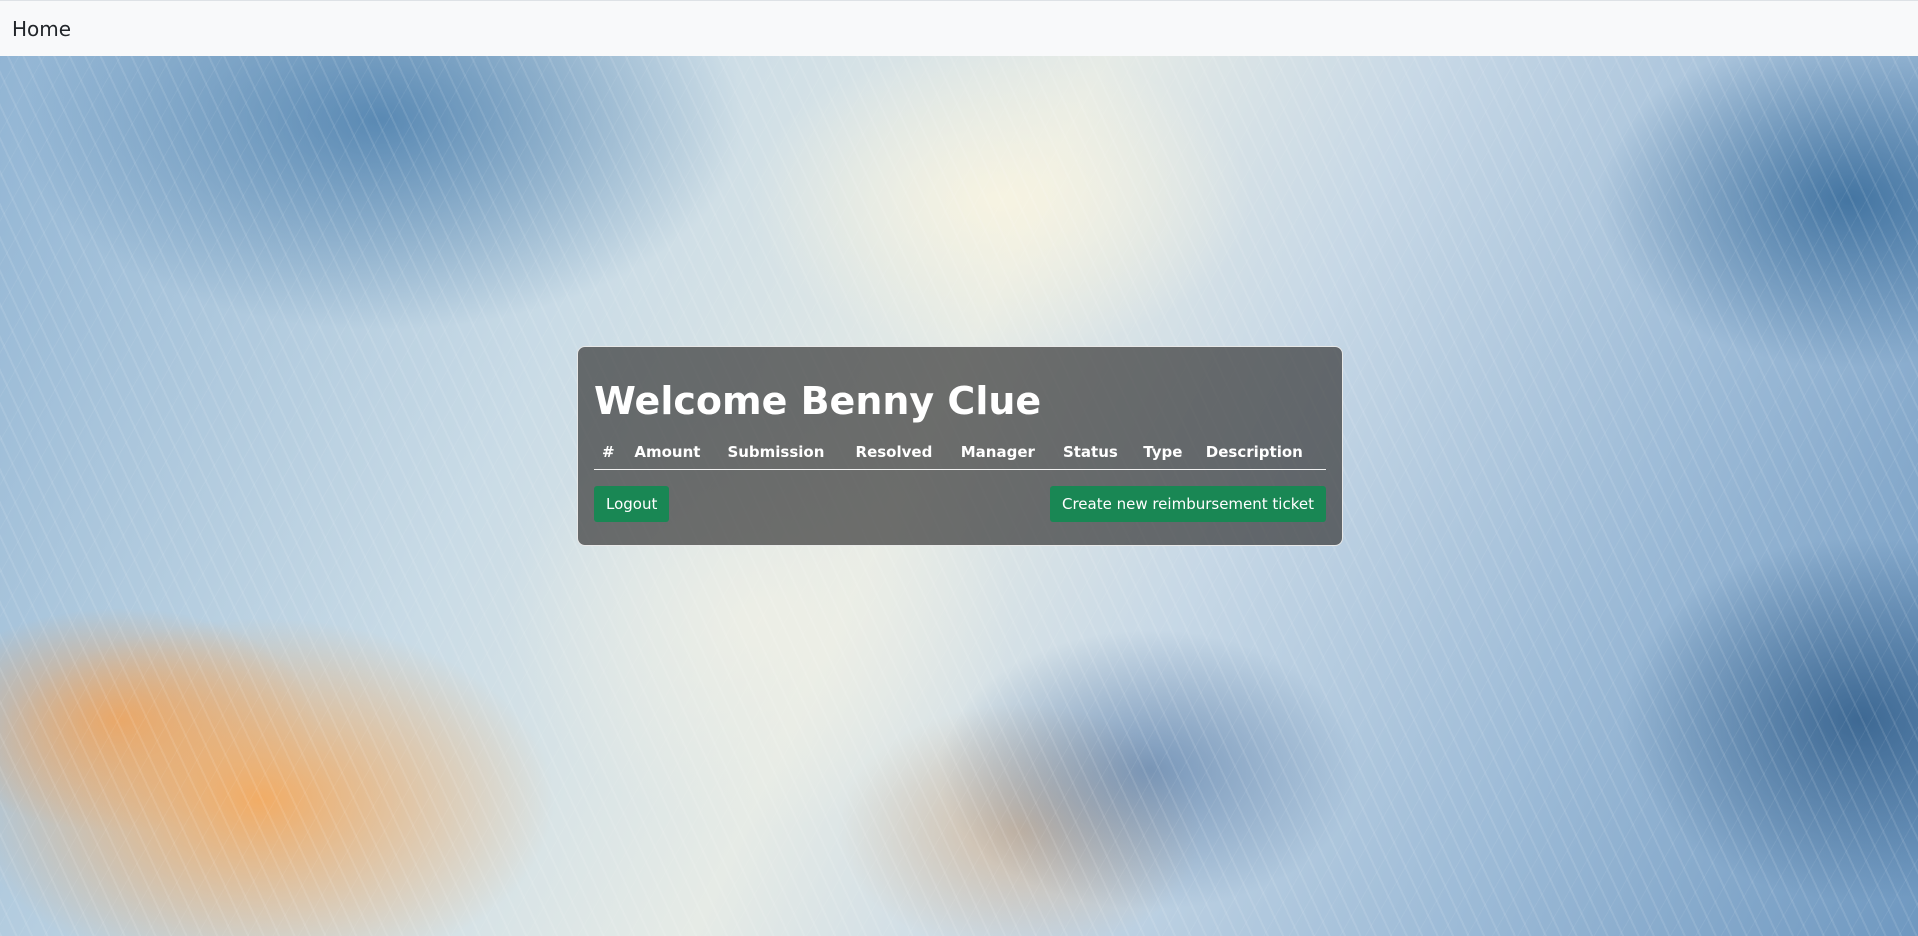 This screenshot has width=1918, height=936. Describe the element at coordinates (1095, 453) in the screenshot. I see `column-header-status: Status` at that location.